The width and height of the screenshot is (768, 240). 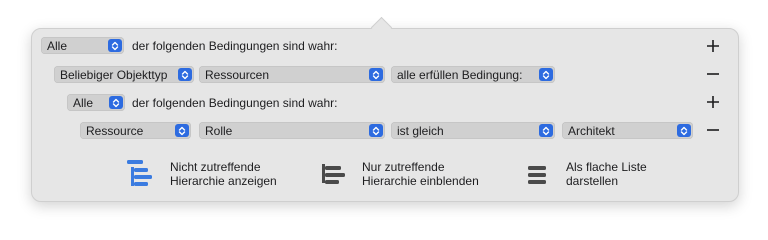 I want to click on flat-list-label-2: darstellen, so click(x=592, y=181).